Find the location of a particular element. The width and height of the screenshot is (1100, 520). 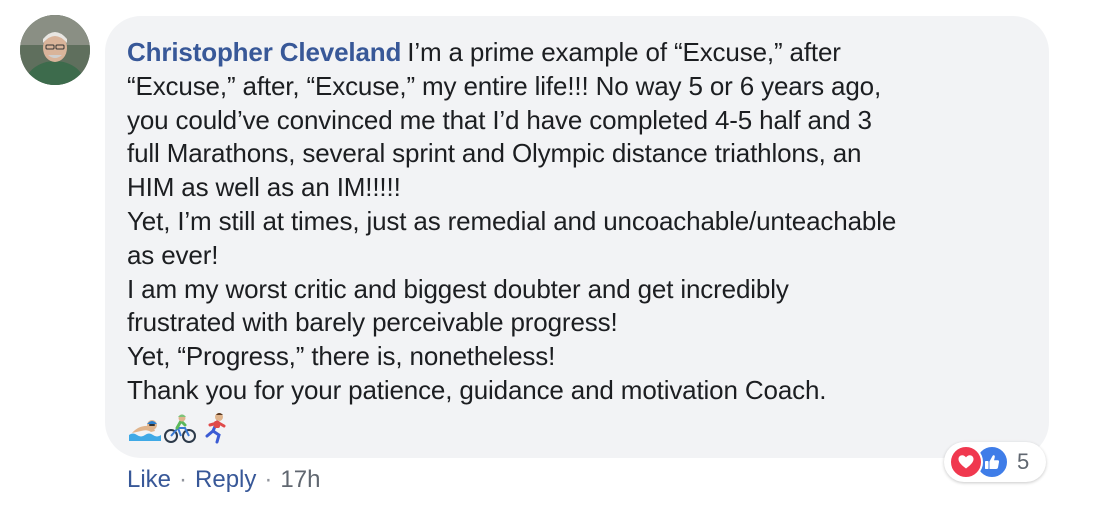

comment-line: Yet, “Progress,” there is, nonetheless! is located at coordinates (341, 356).